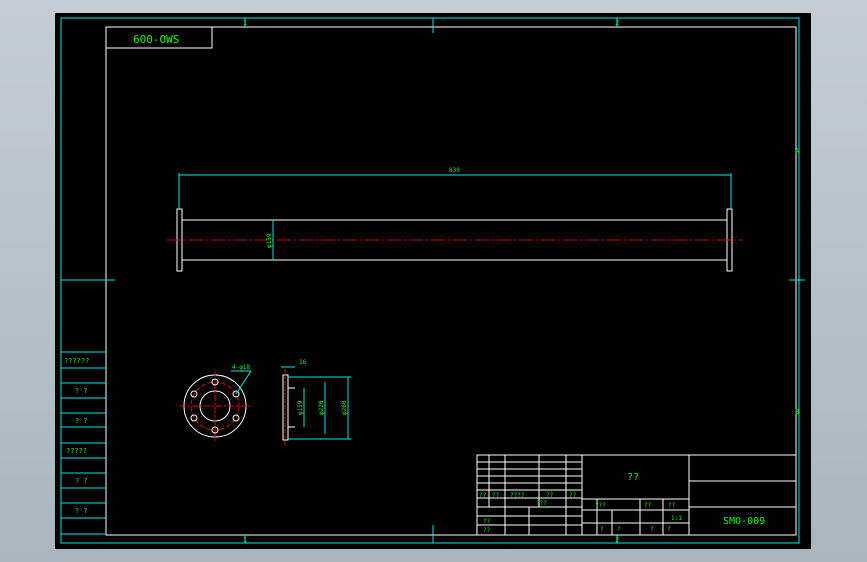  I want to click on stamp-label: 600-OWS, so click(156, 39).